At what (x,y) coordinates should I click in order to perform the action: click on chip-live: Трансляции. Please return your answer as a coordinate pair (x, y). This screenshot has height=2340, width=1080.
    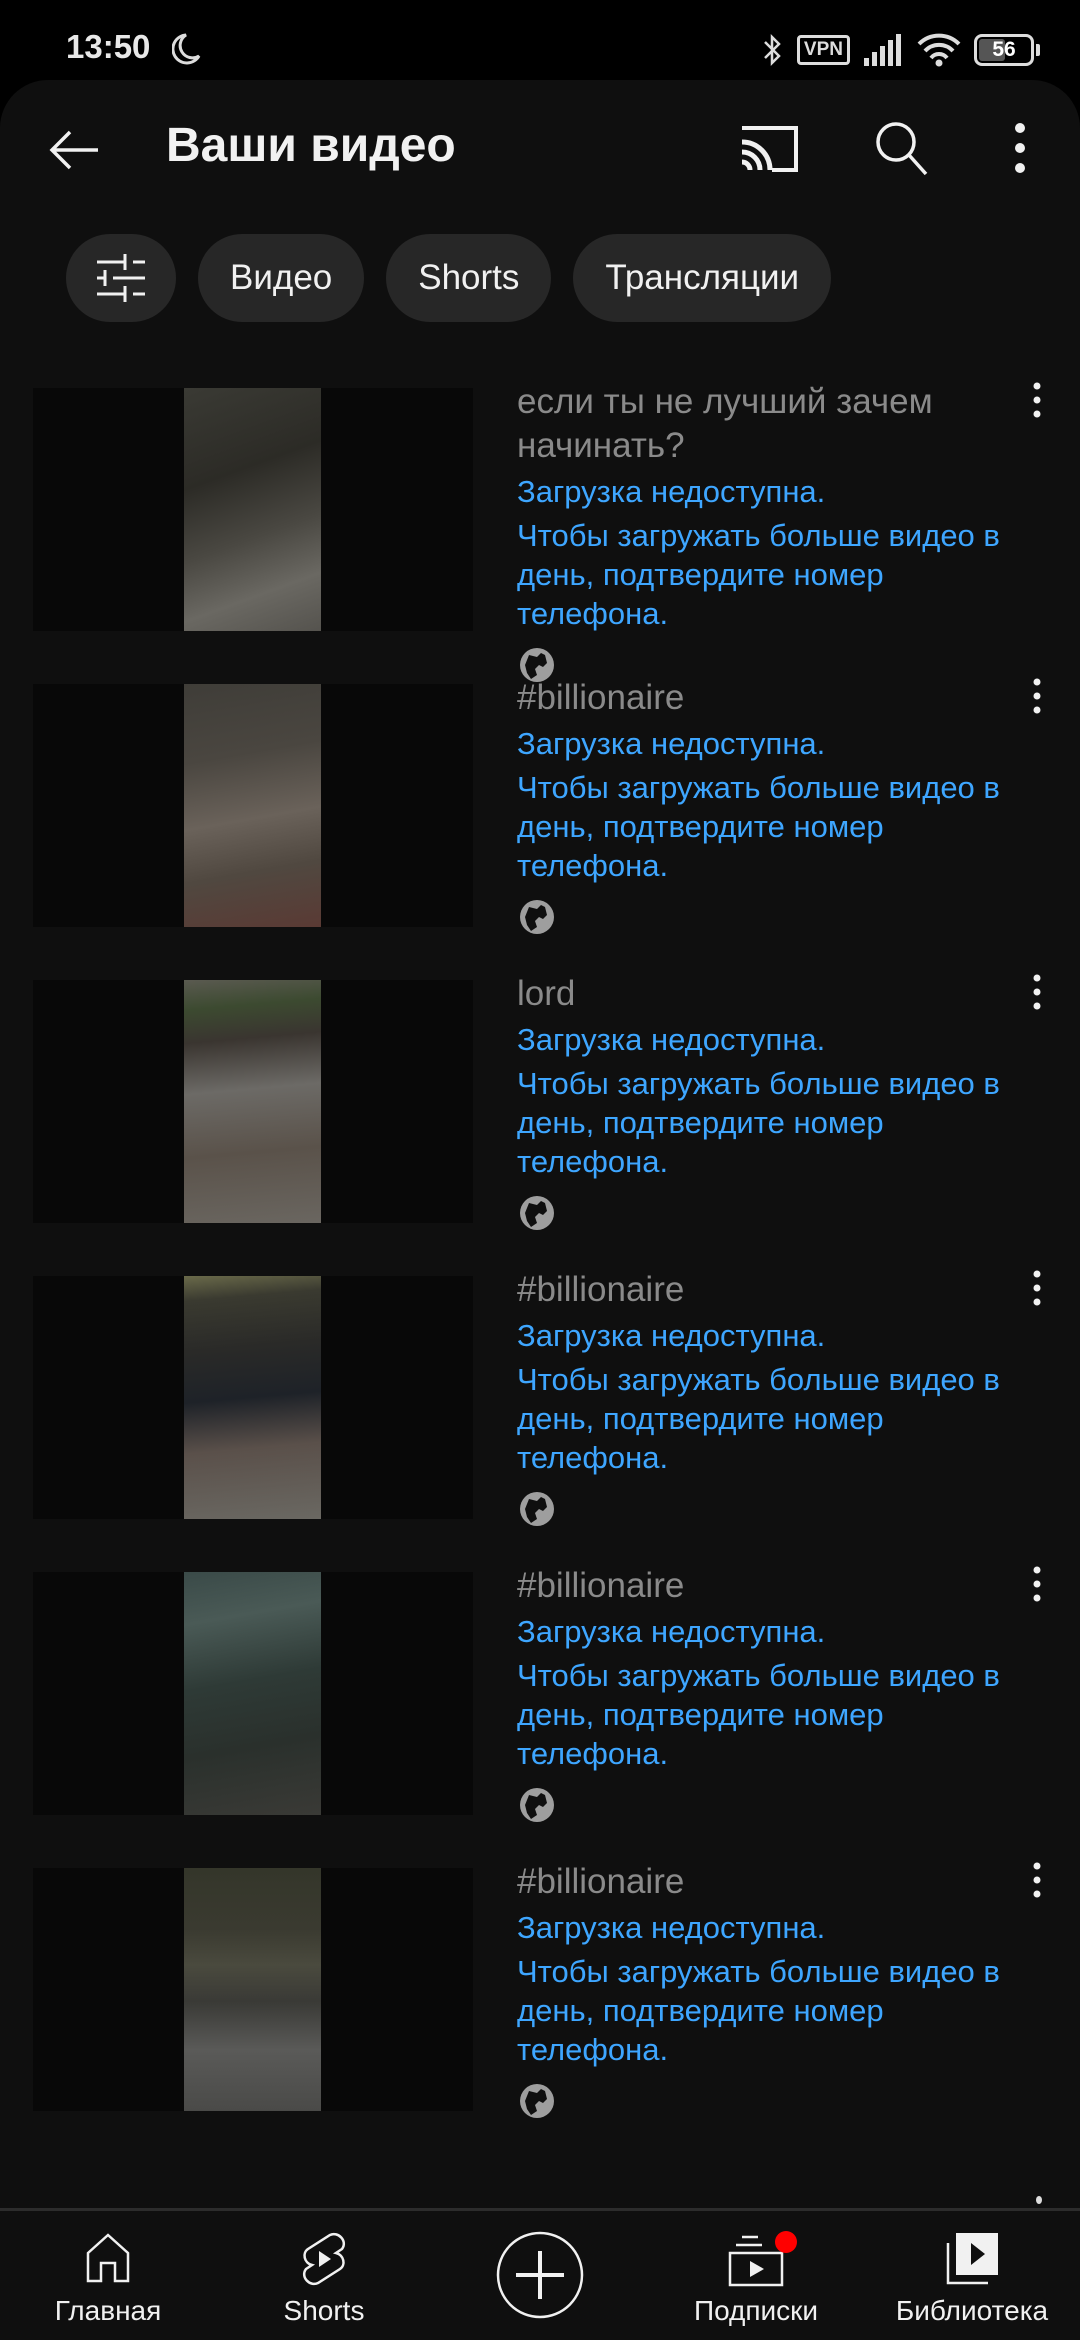
    Looking at the image, I should click on (702, 278).